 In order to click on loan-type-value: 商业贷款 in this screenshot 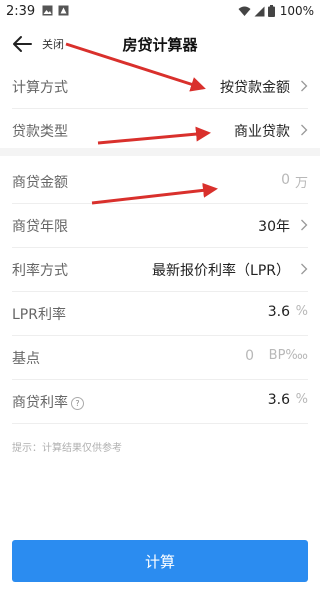, I will do `click(262, 132)`.